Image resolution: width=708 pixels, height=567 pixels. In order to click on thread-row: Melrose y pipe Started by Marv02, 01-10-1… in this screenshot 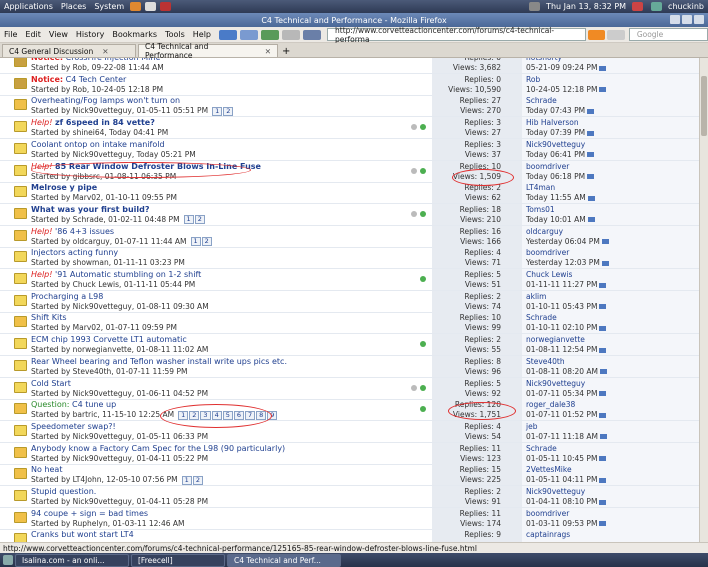, I will do `click(354, 193)`.